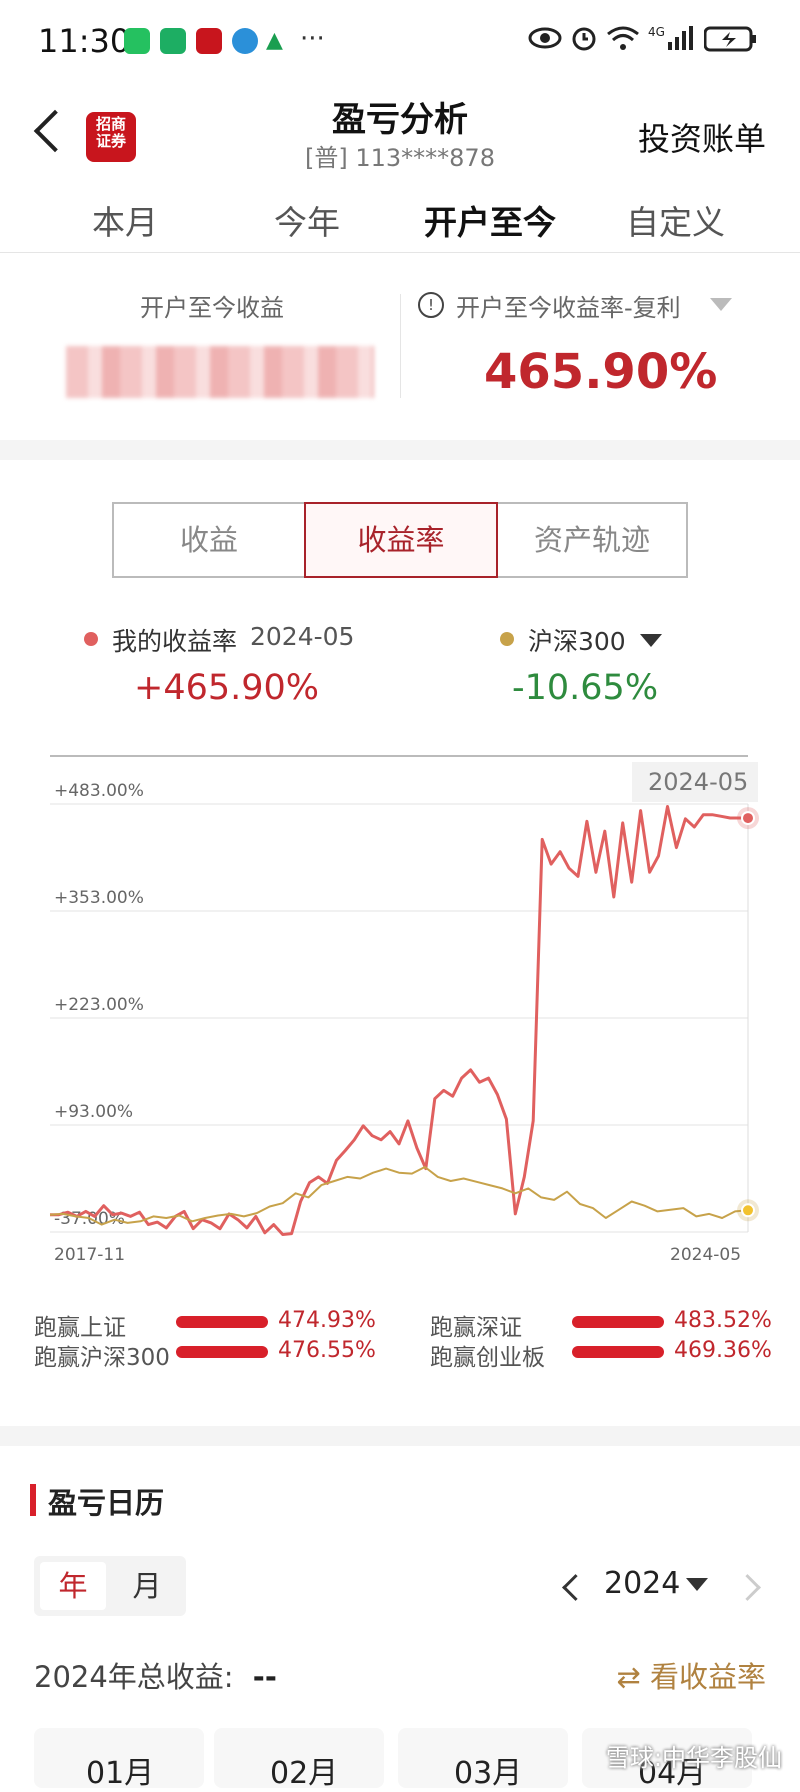 The height and width of the screenshot is (1792, 800). What do you see at coordinates (400, 221) in the screenshot?
I see `period-tabs: 本月 今年 开户至今 自定义` at bounding box center [400, 221].